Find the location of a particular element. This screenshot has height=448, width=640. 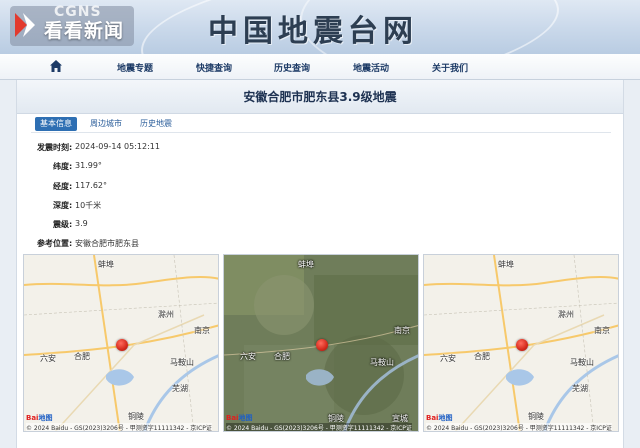

info-tabs: 基本信息 周边城市 历史地震 is located at coordinates (321, 125).